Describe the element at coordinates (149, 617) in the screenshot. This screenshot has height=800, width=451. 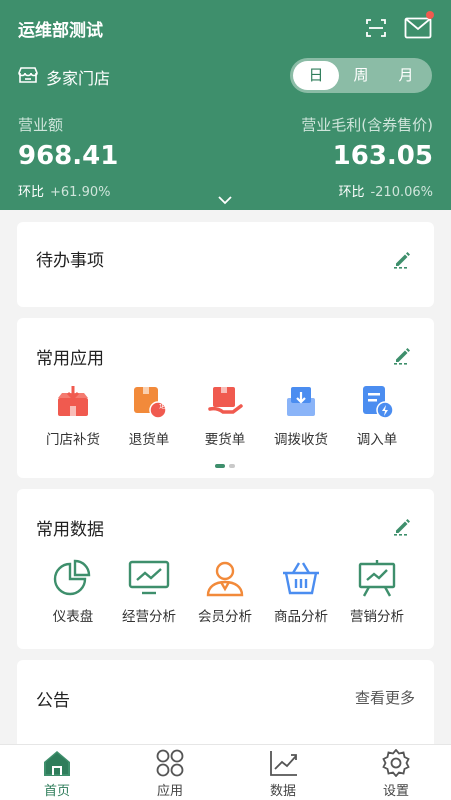
I see `data-label: 经营分析` at that location.